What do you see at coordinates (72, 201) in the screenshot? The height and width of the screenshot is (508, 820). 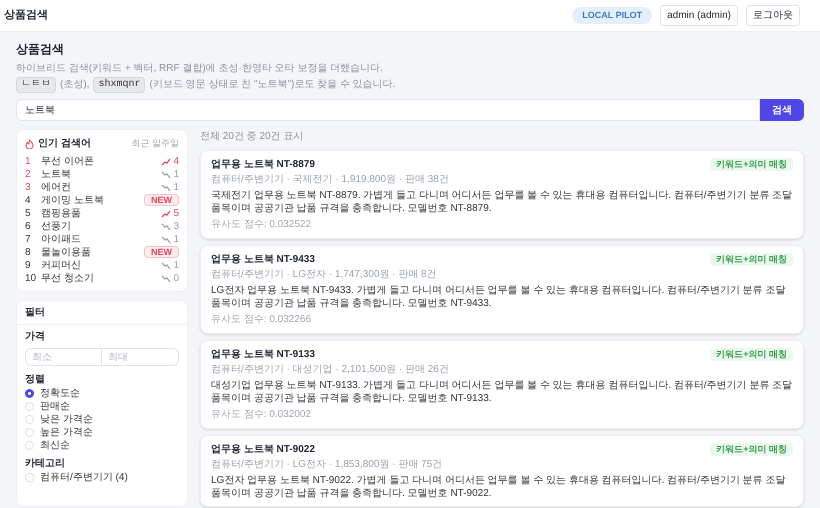 I see `search-term: 게이밍 노트북` at bounding box center [72, 201].